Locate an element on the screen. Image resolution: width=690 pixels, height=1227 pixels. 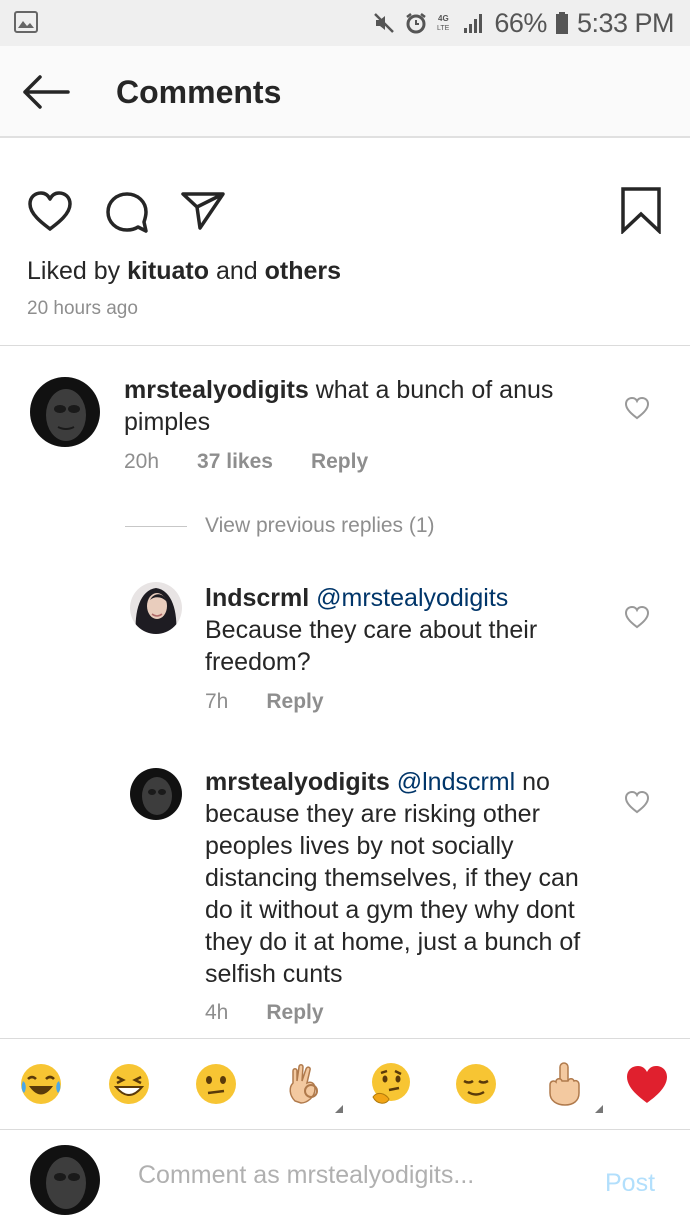
comment-meta: 20h 37 likes Reply is located at coordinates (246, 462).